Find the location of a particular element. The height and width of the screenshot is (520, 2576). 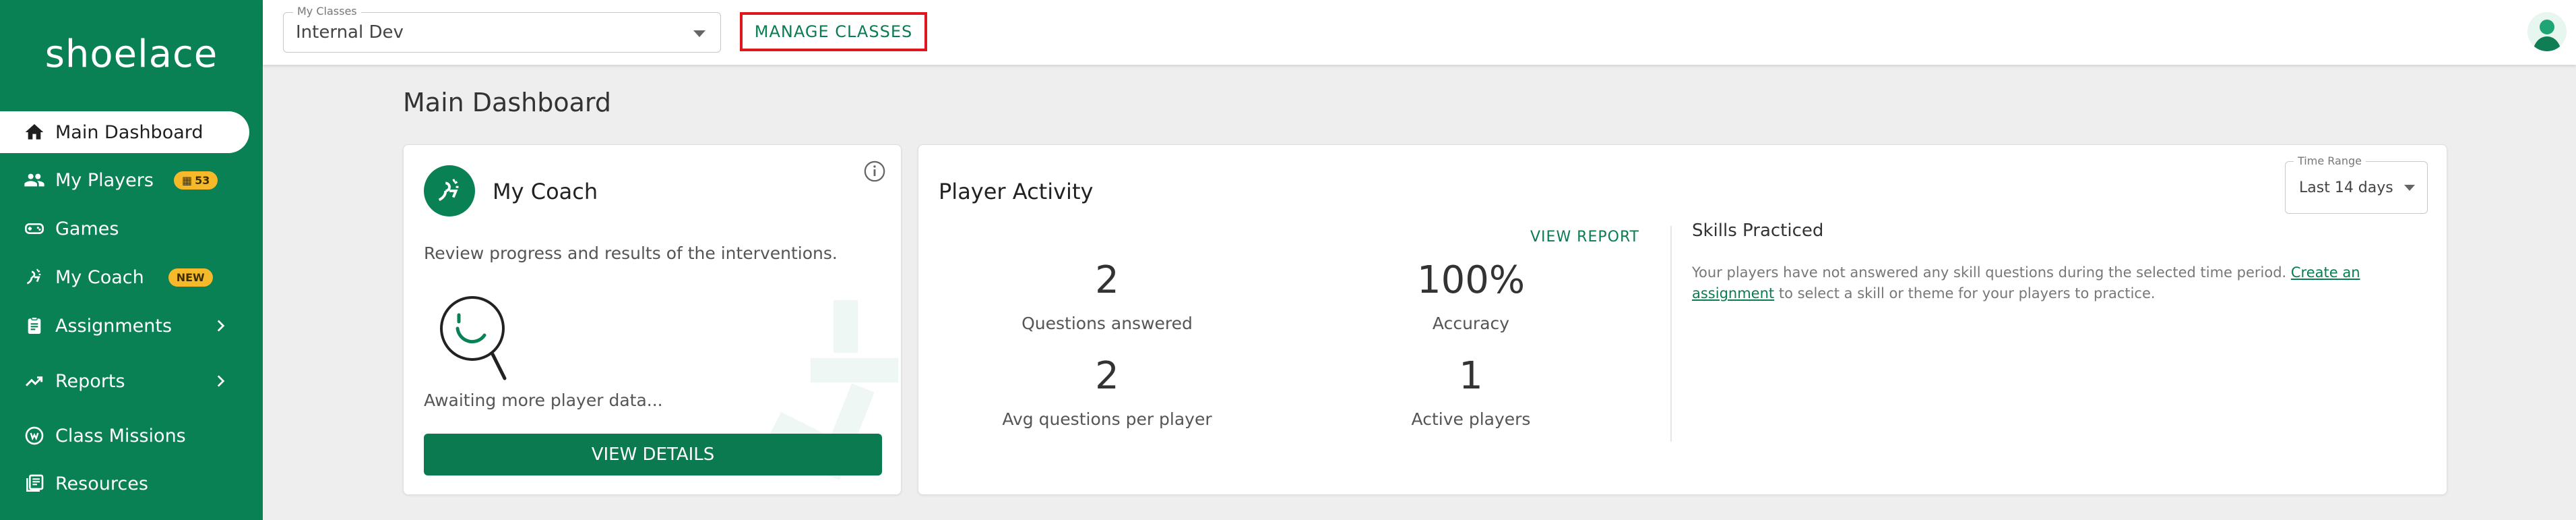

time-range-value: Last 14 days is located at coordinates (2346, 187).